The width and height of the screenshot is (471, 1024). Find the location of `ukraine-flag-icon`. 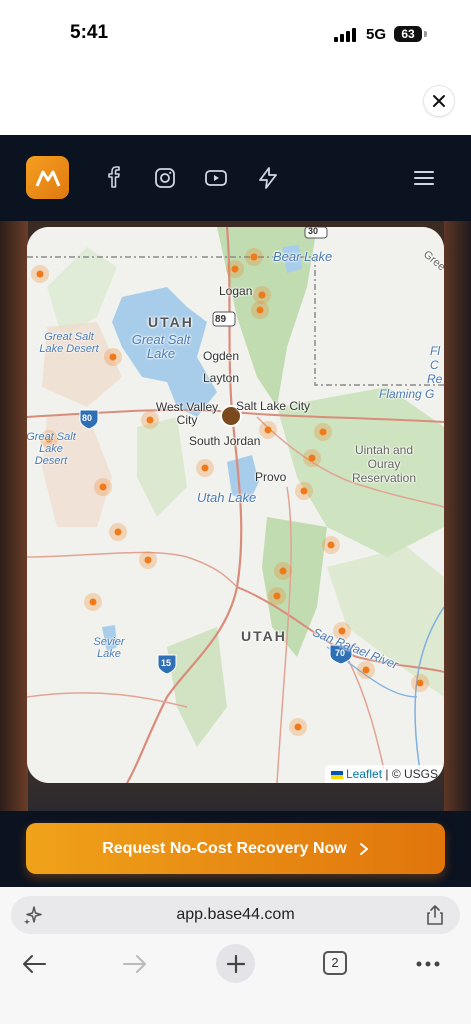

ukraine-flag-icon is located at coordinates (337, 774).